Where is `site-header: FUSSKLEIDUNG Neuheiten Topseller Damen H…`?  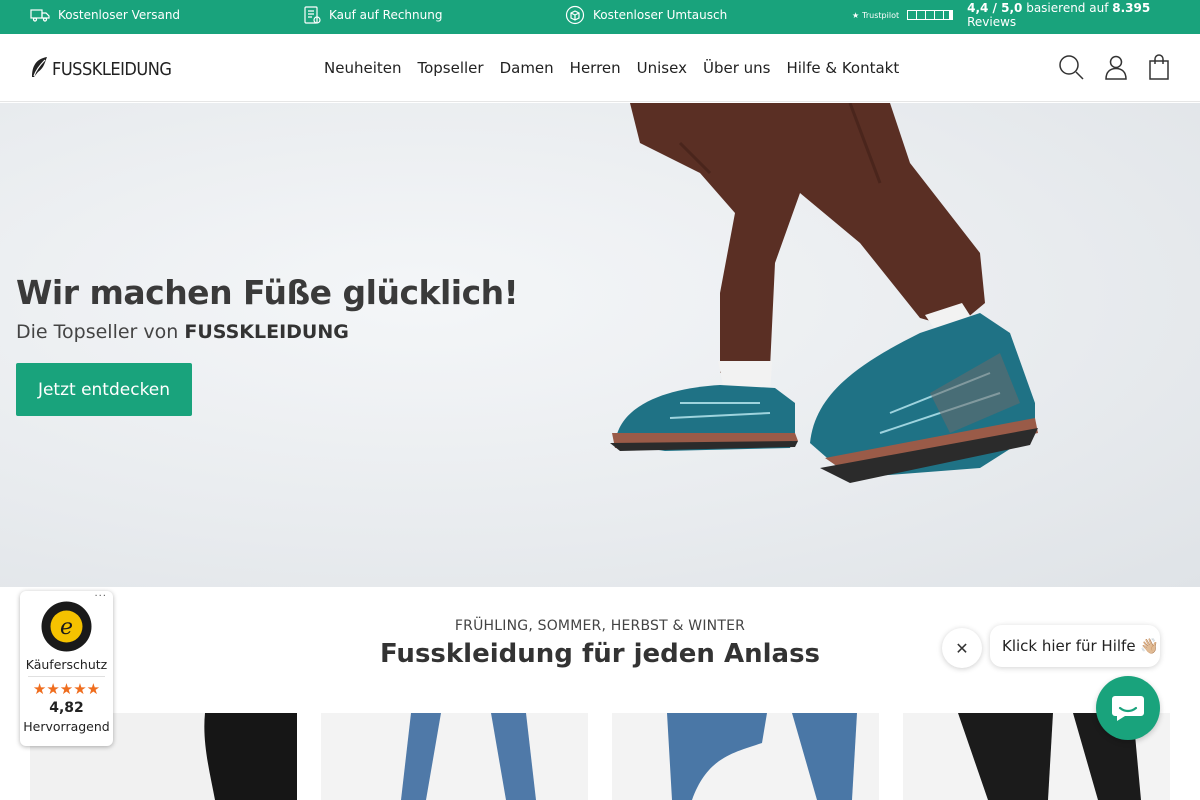 site-header: FUSSKLEIDUNG Neuheiten Topseller Damen H… is located at coordinates (600, 68).